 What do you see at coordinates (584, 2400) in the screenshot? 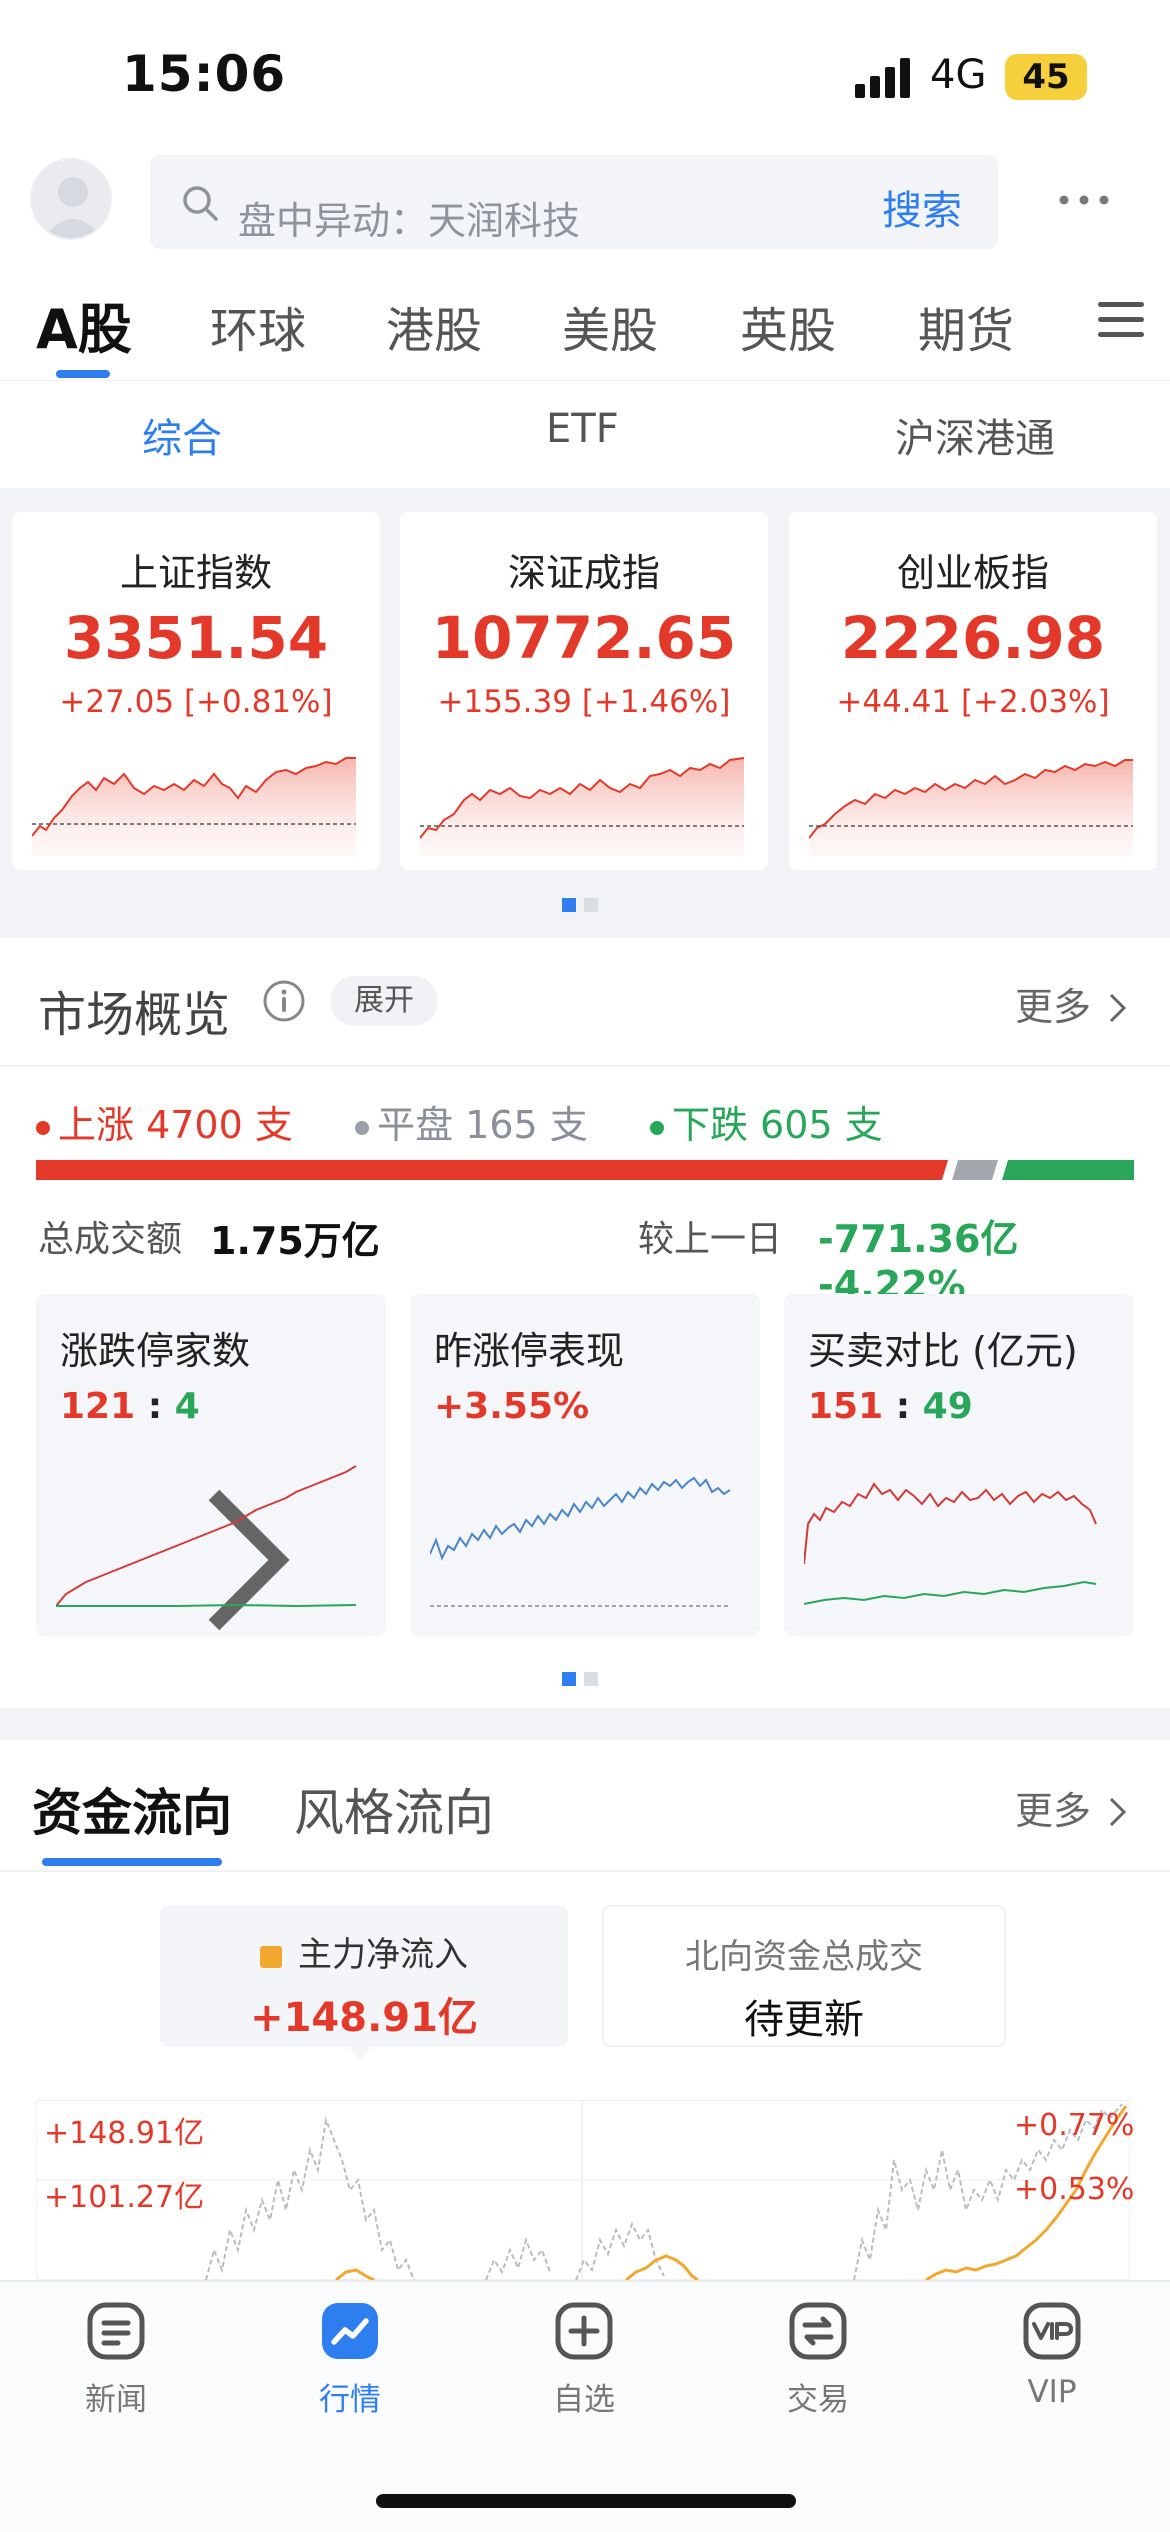
I see `nav-label: 自选` at bounding box center [584, 2400].